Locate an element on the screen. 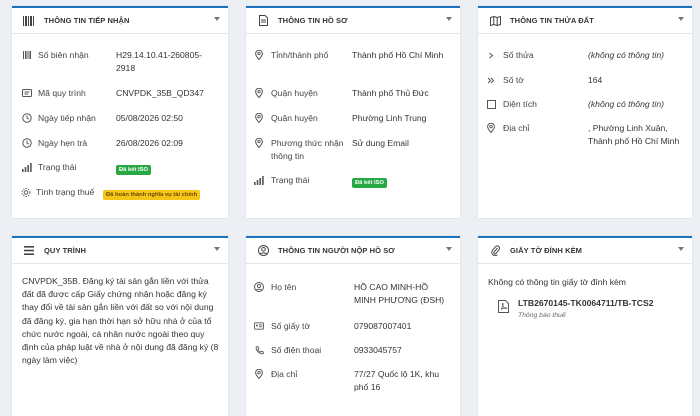  tax-status-label: Tình trạng thuế is located at coordinates (65, 192).